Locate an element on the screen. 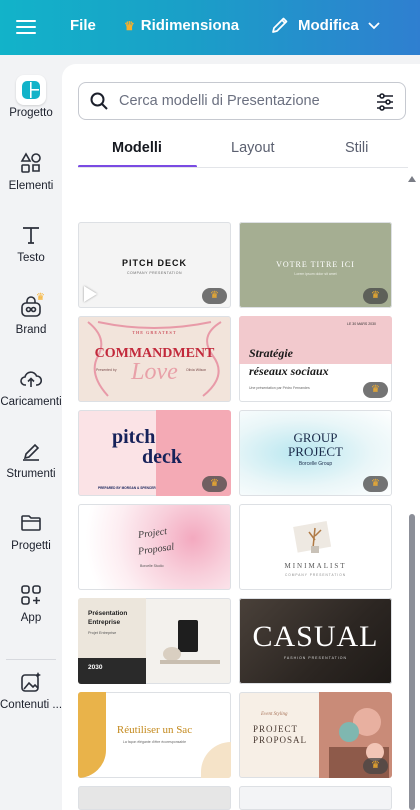 The height and width of the screenshot is (810, 420). sidebar-item-label: App is located at coordinates (31, 618).